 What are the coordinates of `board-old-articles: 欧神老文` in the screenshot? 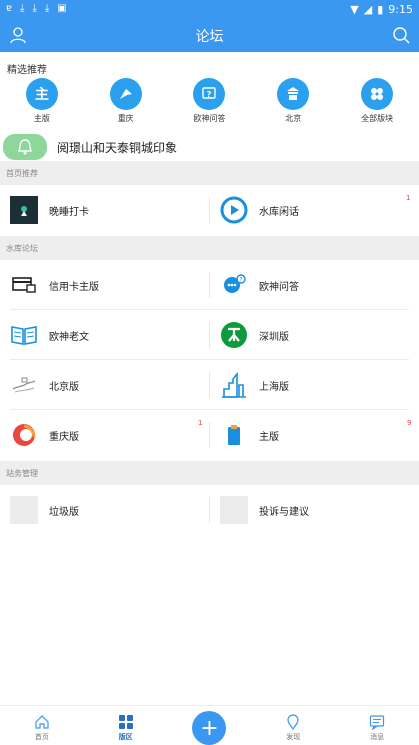 It's located at (110, 335).